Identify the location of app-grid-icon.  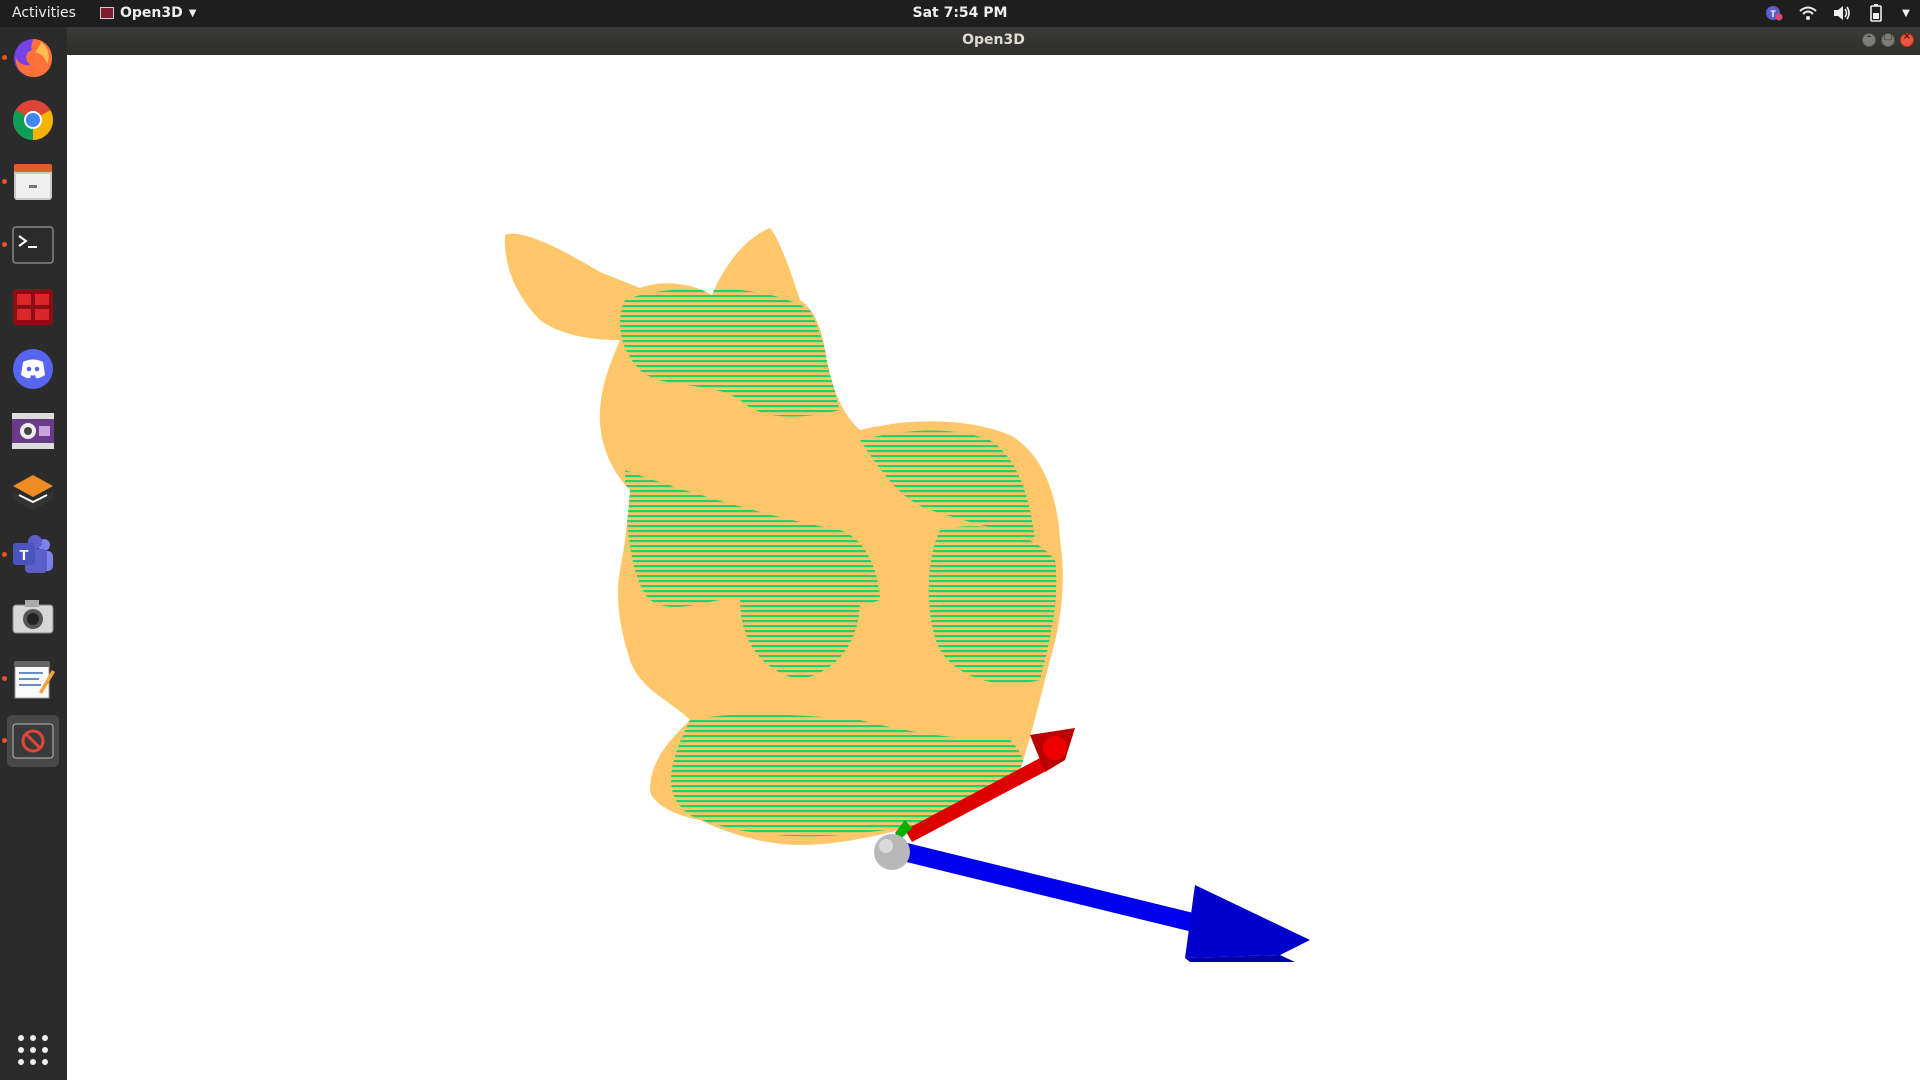
(33, 1050).